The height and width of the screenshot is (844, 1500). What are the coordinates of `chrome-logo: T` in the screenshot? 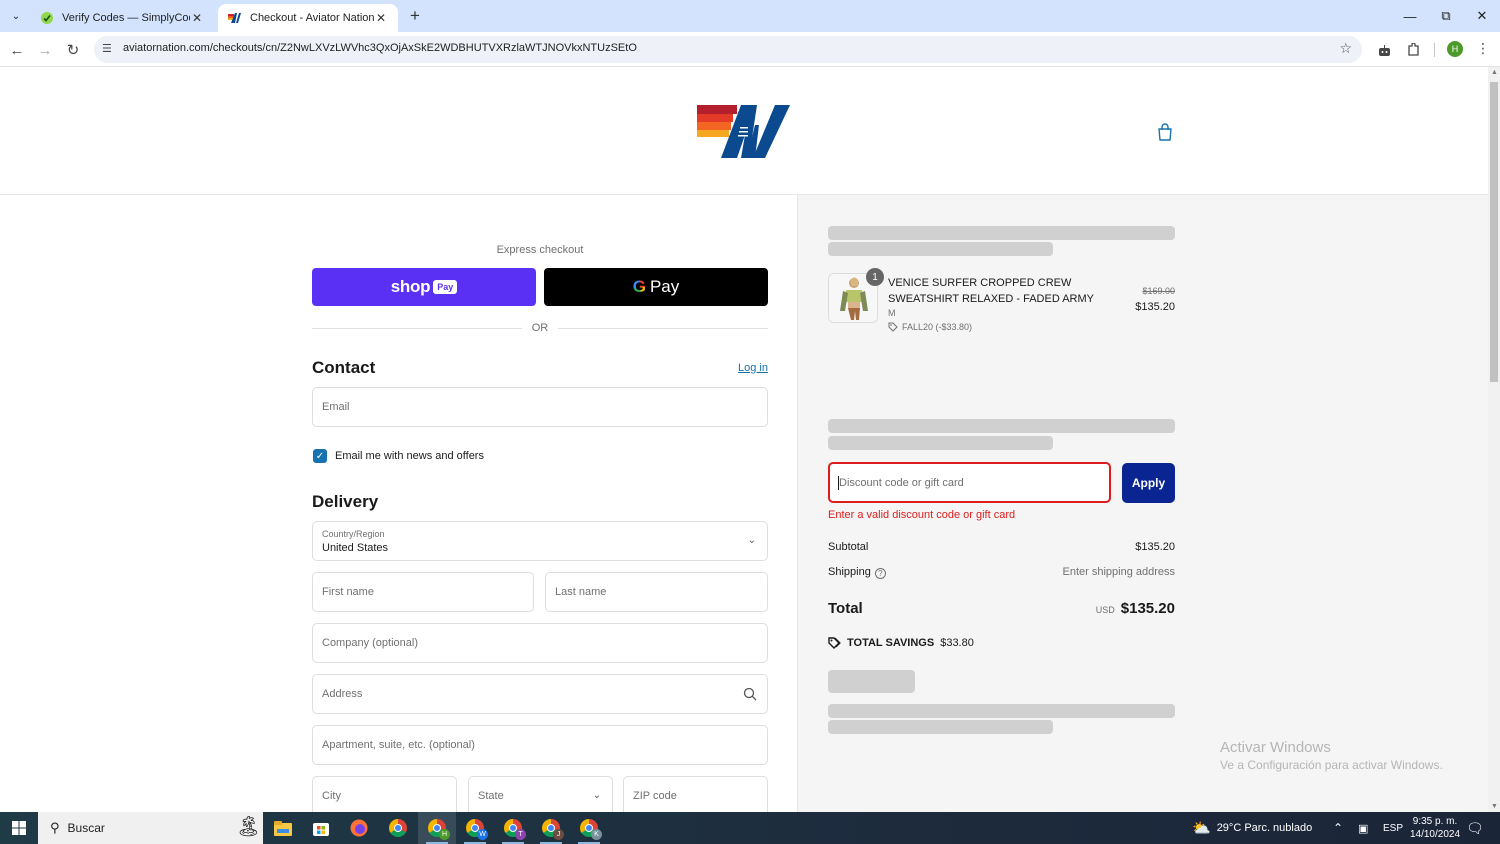 It's located at (515, 829).